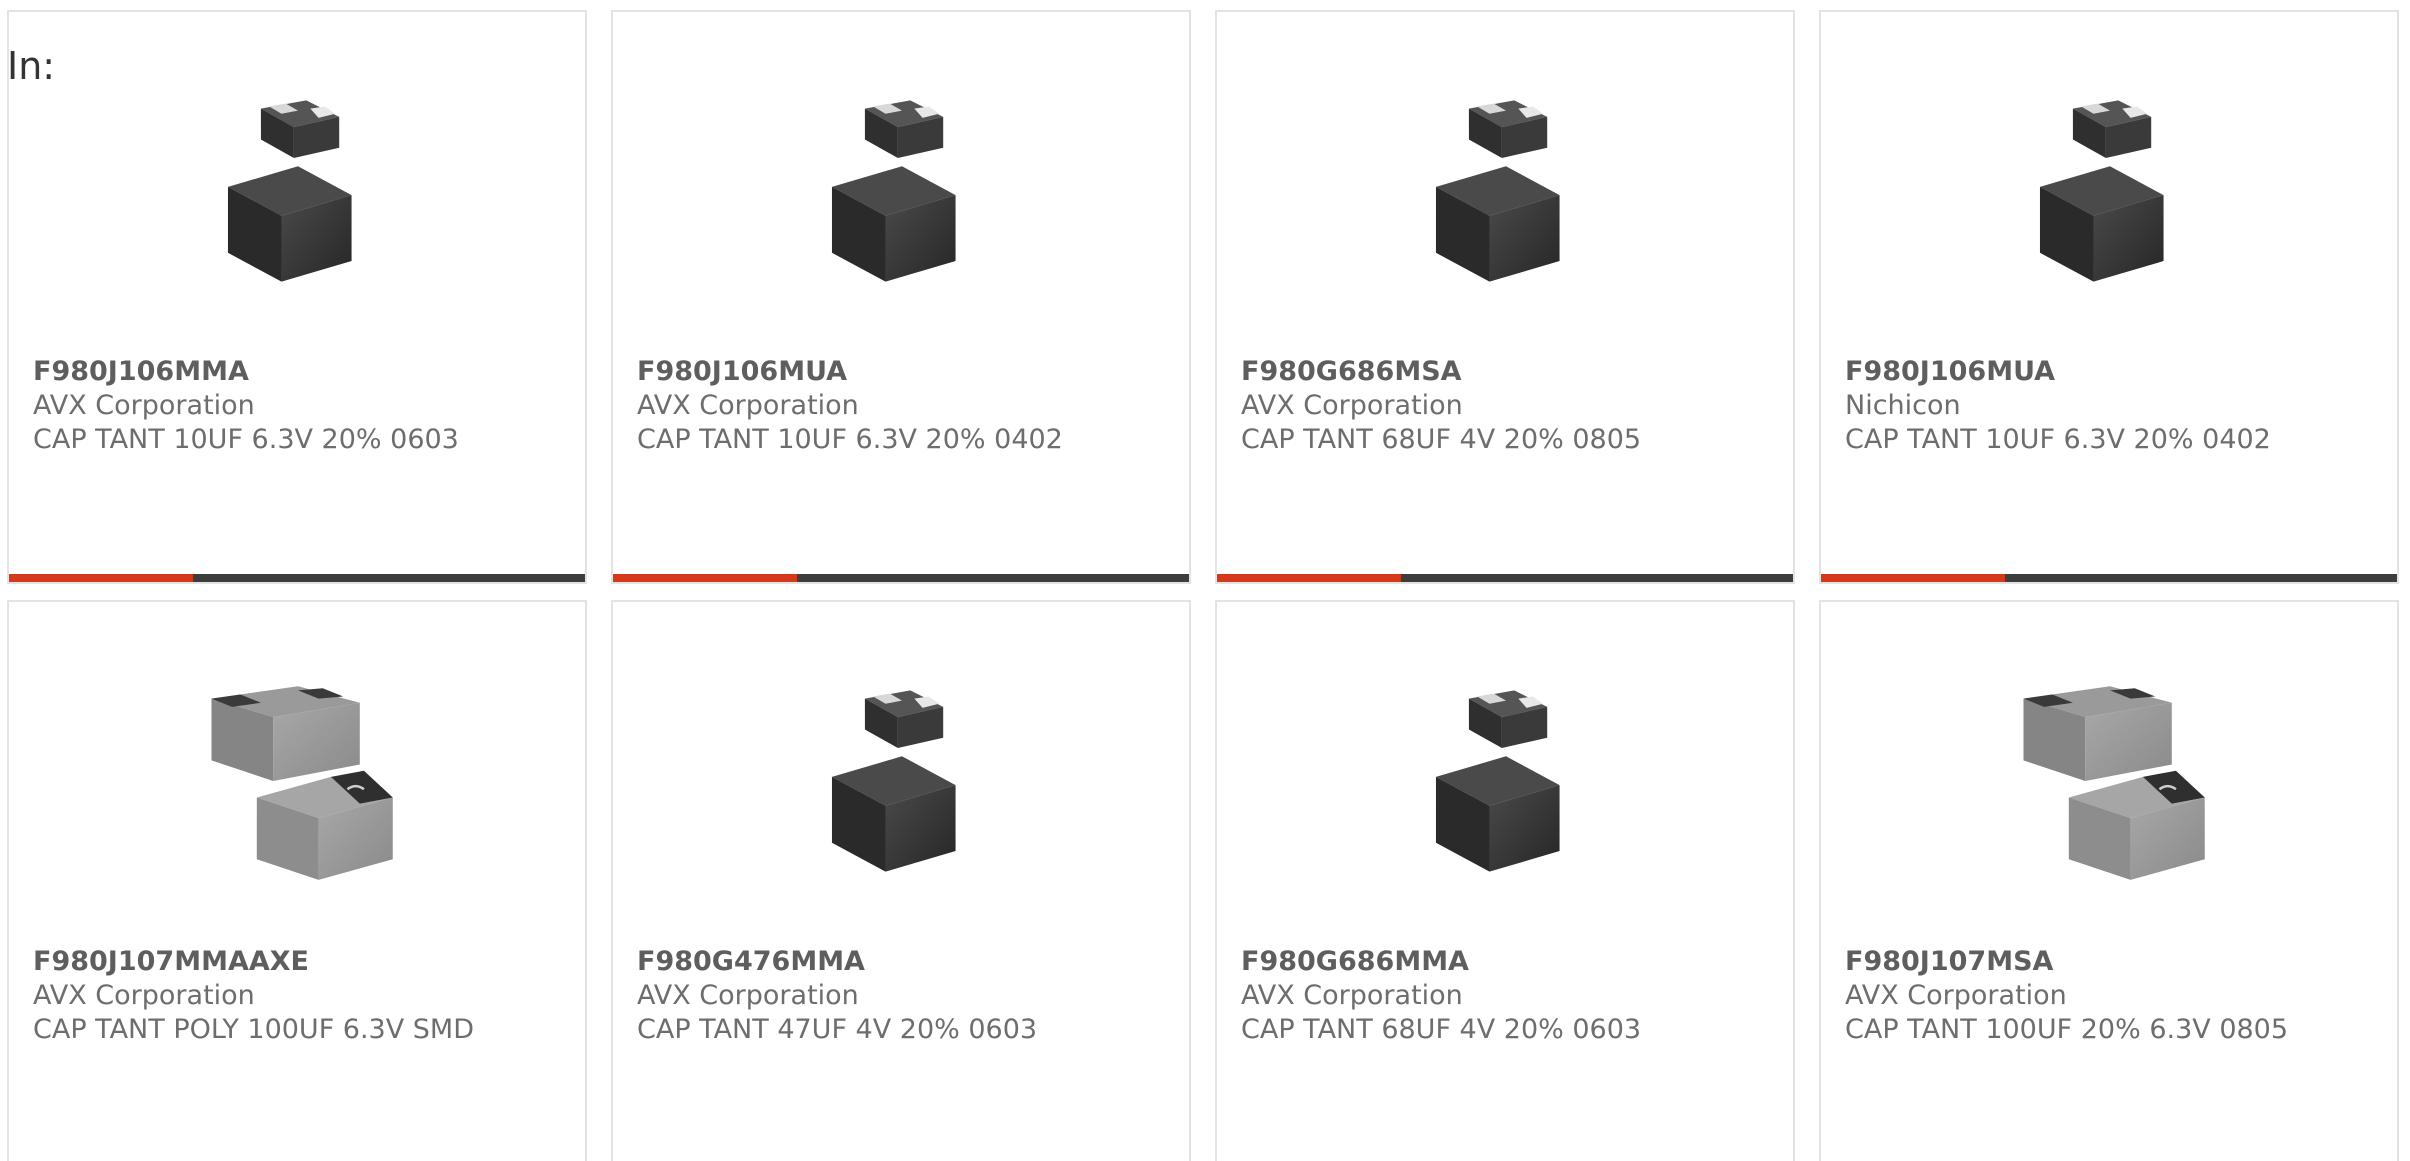 Image resolution: width=2410 pixels, height=1161 pixels. What do you see at coordinates (31, 66) in the screenshot?
I see `in-label: In:` at bounding box center [31, 66].